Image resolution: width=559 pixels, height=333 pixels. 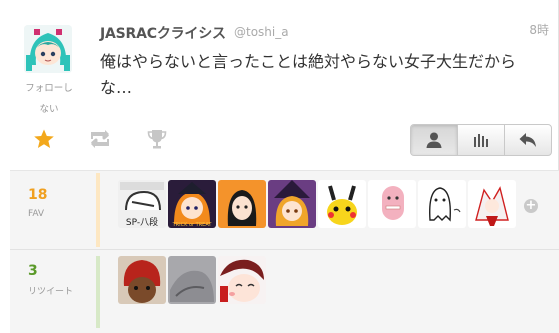 I want to click on stats-view-button, so click(x=481, y=140).